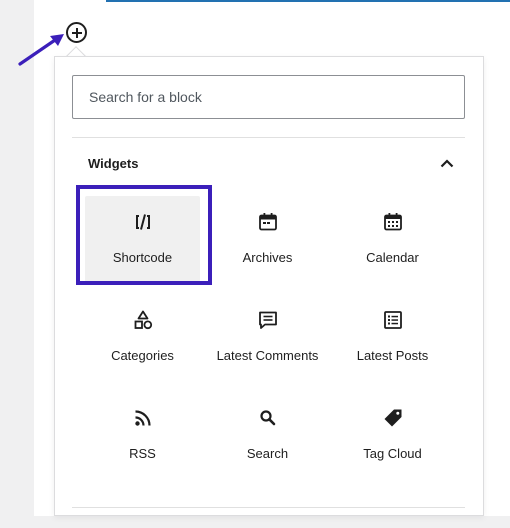  What do you see at coordinates (267, 337) in the screenshot?
I see `block-item-latest-comments: Latest Comments` at bounding box center [267, 337].